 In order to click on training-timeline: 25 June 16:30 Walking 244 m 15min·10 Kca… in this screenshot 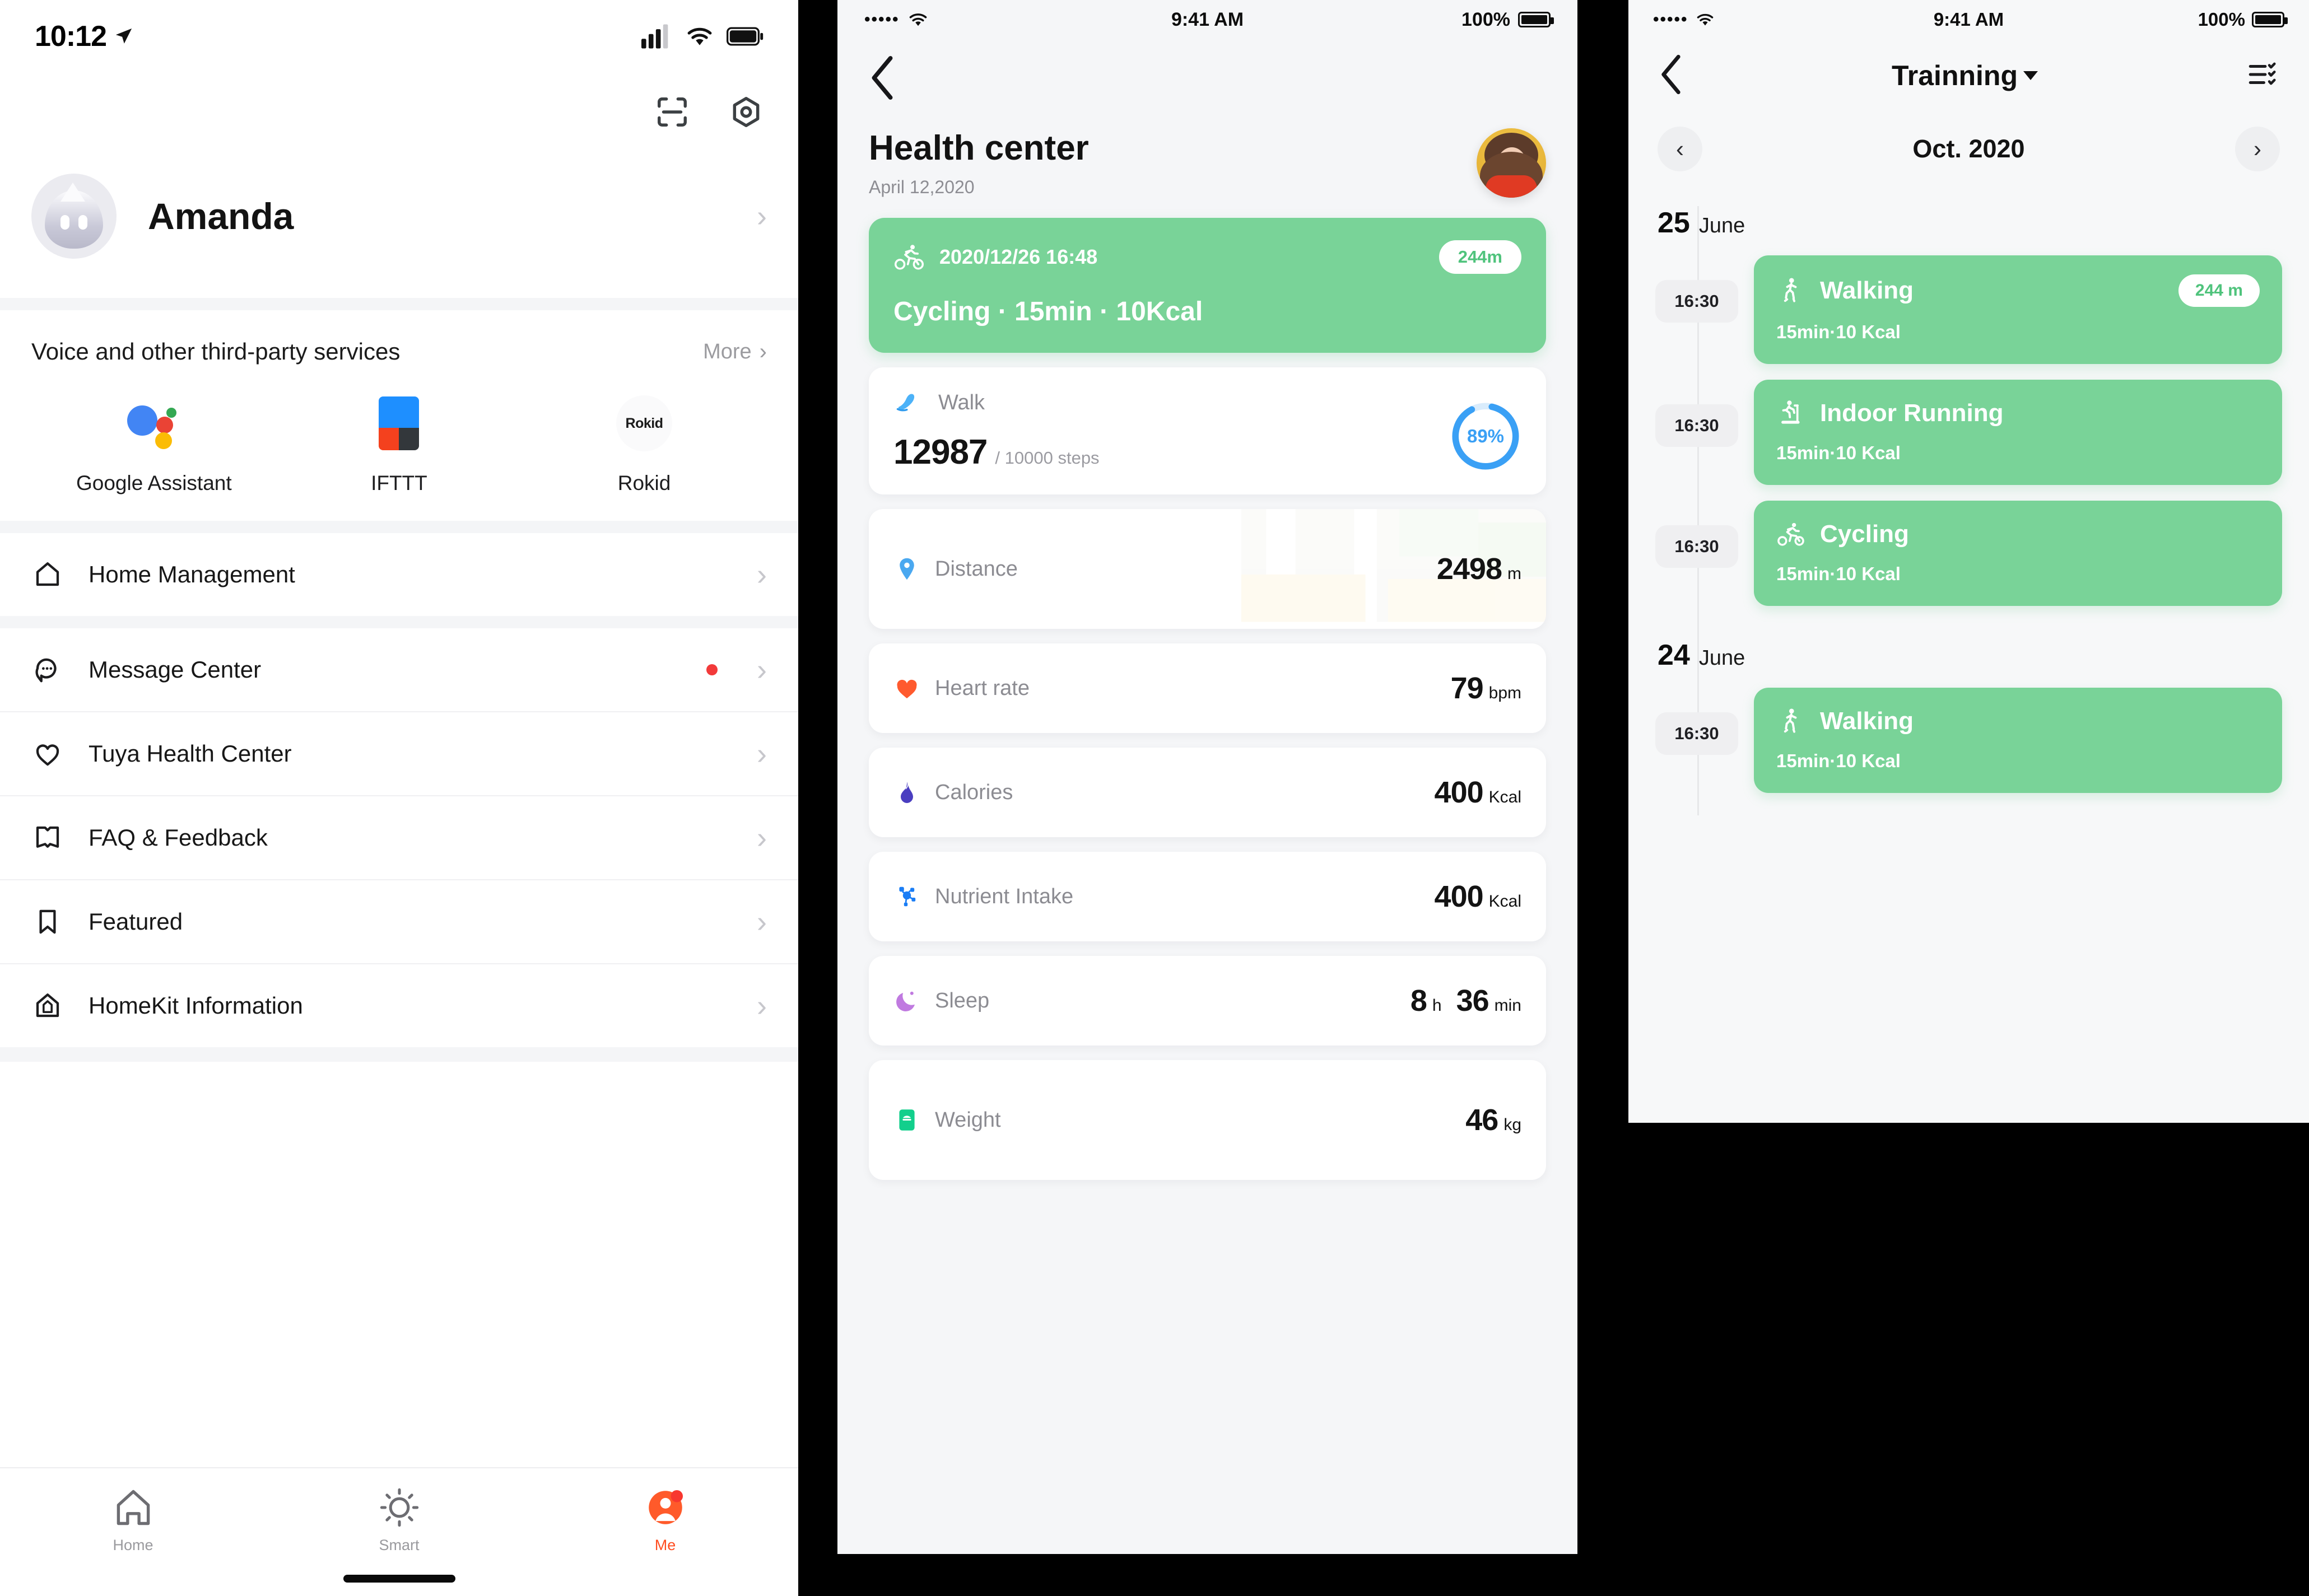, I will do `click(1968, 511)`.